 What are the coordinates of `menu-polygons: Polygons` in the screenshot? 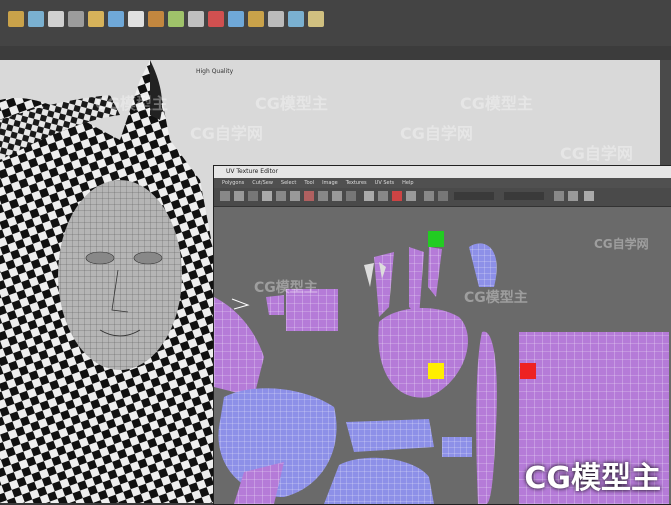 It's located at (233, 183).